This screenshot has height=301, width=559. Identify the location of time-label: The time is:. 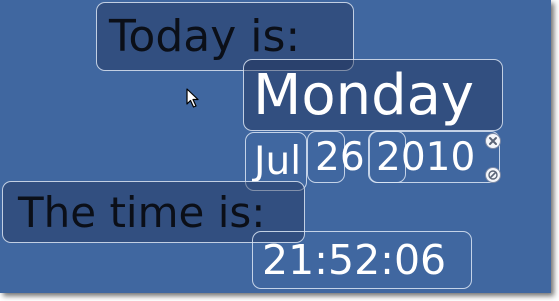
(142, 212).